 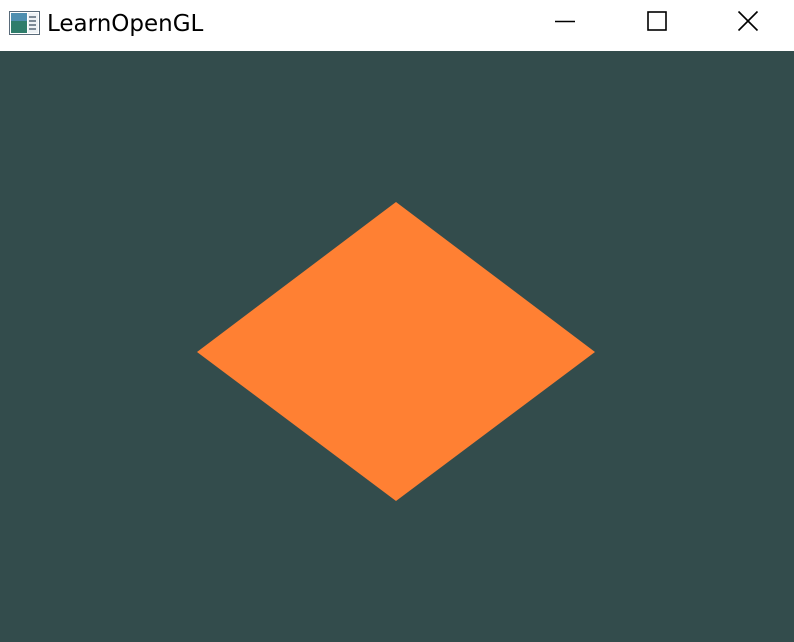 What do you see at coordinates (397, 25) in the screenshot?
I see `title-bar: LearnOpenGL` at bounding box center [397, 25].